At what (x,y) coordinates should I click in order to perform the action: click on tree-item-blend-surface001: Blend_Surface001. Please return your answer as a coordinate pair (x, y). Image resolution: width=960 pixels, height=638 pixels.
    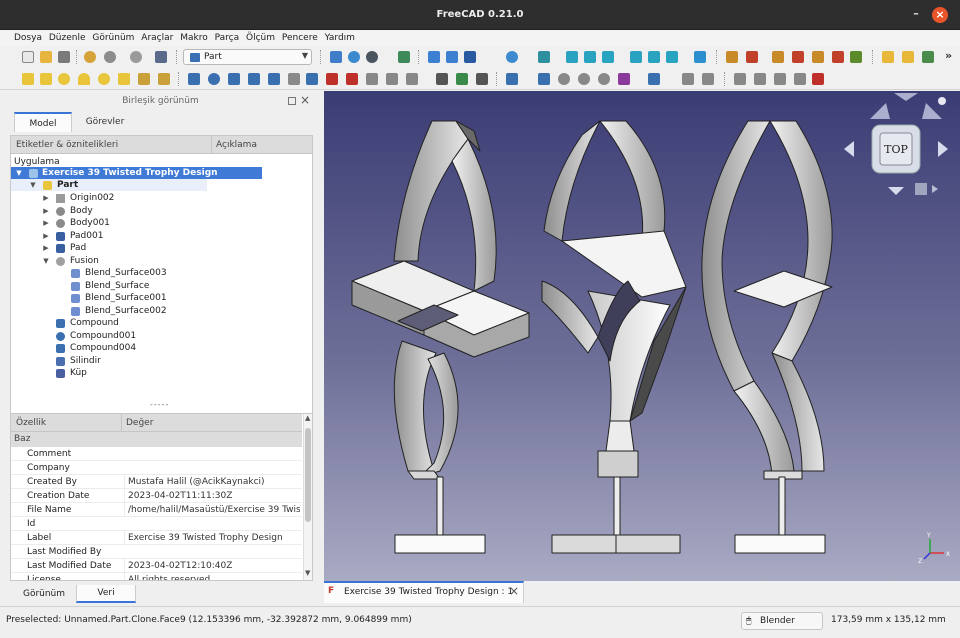
    Looking at the image, I should click on (161, 298).